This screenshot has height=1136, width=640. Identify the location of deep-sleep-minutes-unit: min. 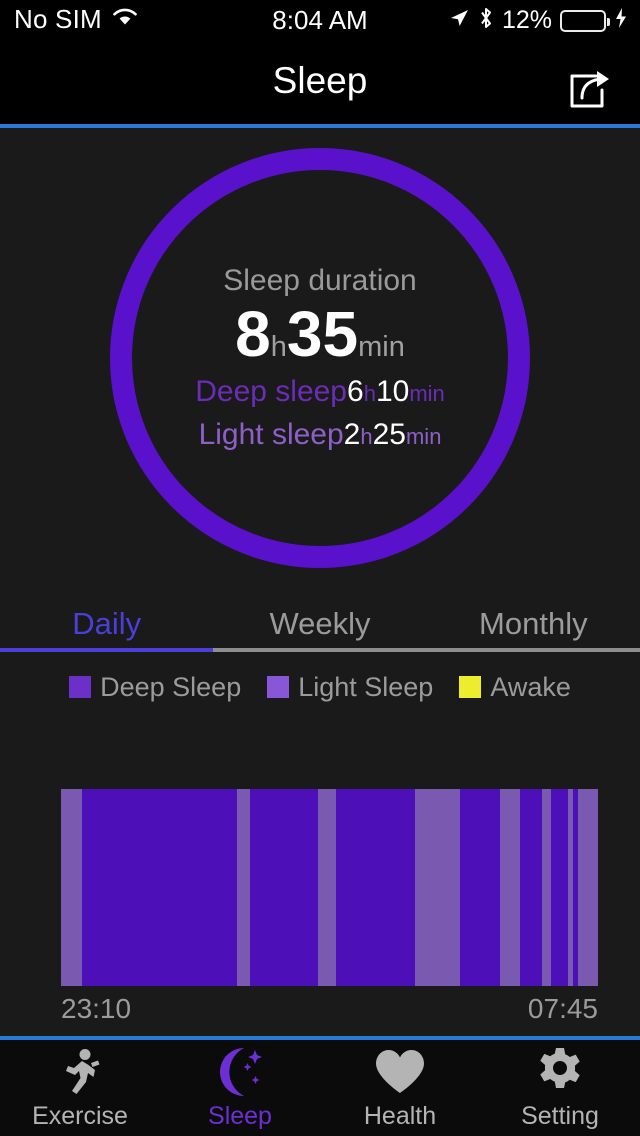
(427, 393).